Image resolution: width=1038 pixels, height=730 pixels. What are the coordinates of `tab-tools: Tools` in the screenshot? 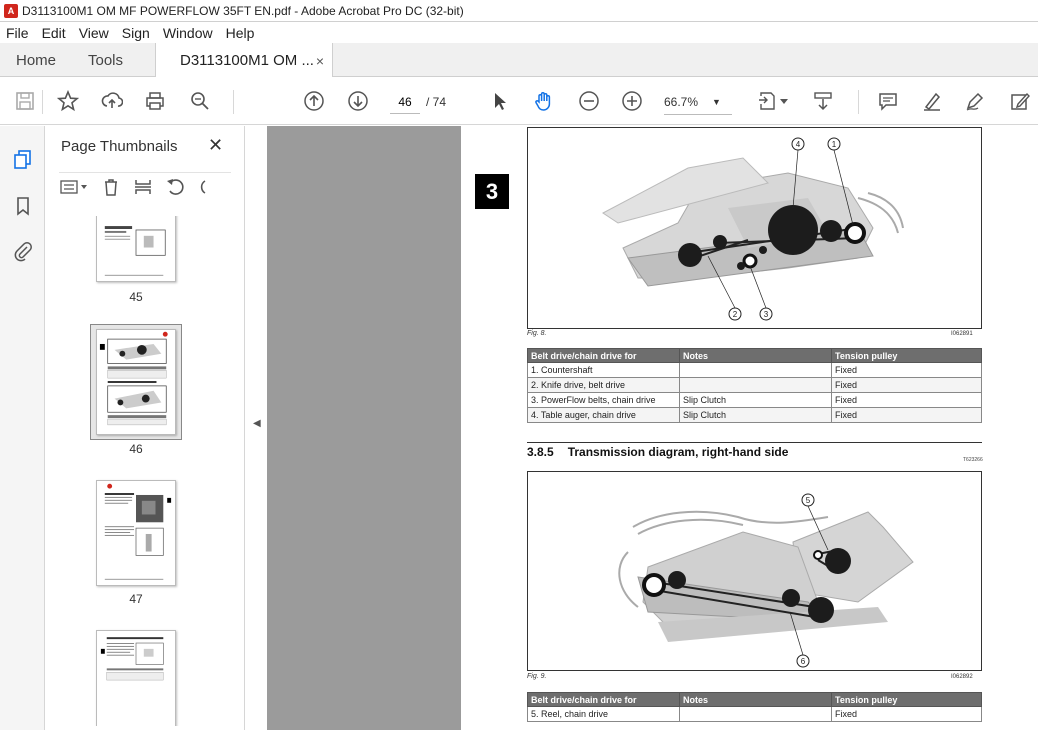 It's located at (105, 60).